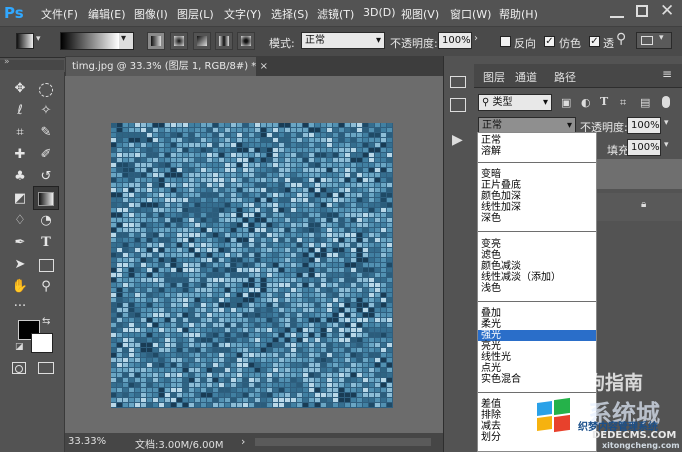  I want to click on menu-file: 文件(F), so click(59, 14).